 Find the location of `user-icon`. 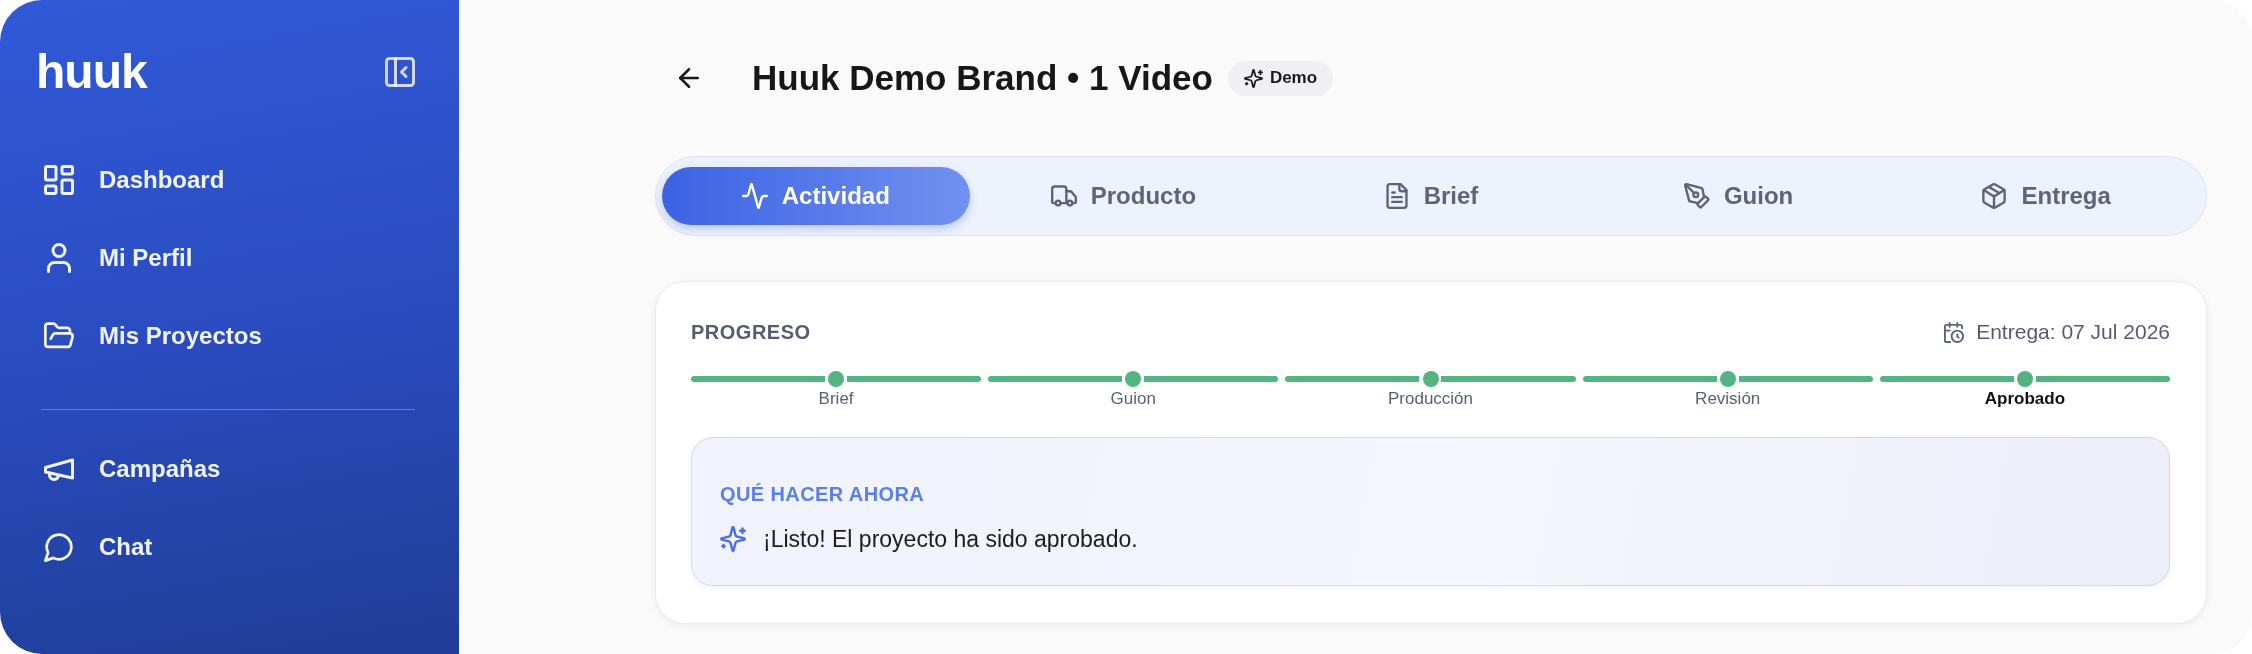

user-icon is located at coordinates (59, 258).